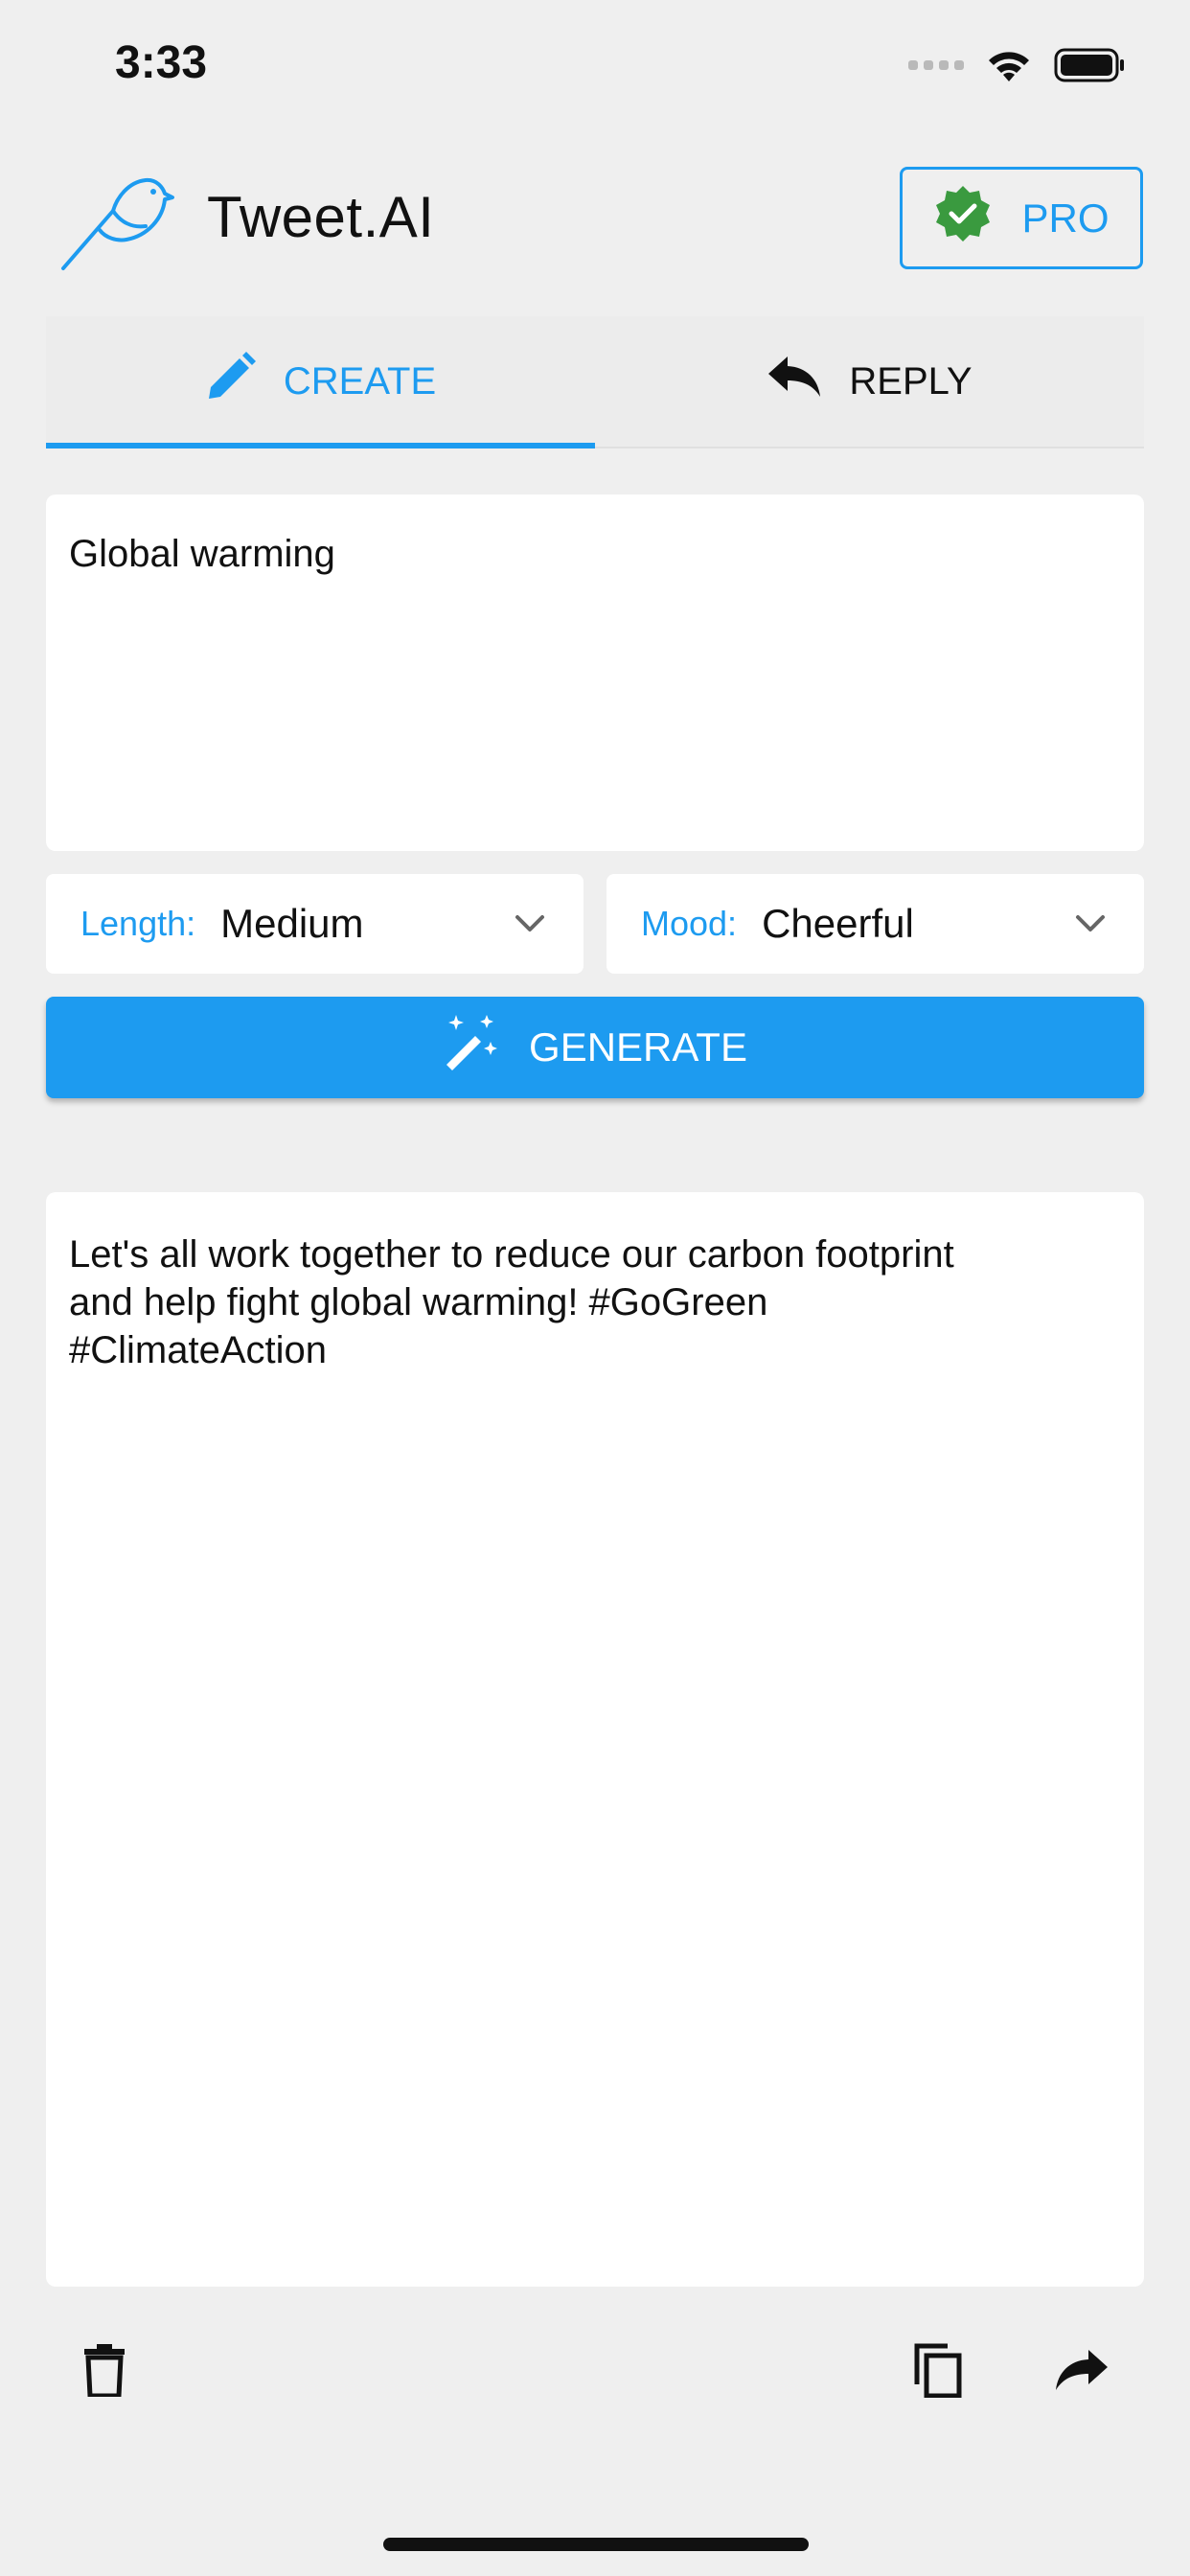 The height and width of the screenshot is (2576, 1190). What do you see at coordinates (1066, 218) in the screenshot?
I see `pro-label: PRO` at bounding box center [1066, 218].